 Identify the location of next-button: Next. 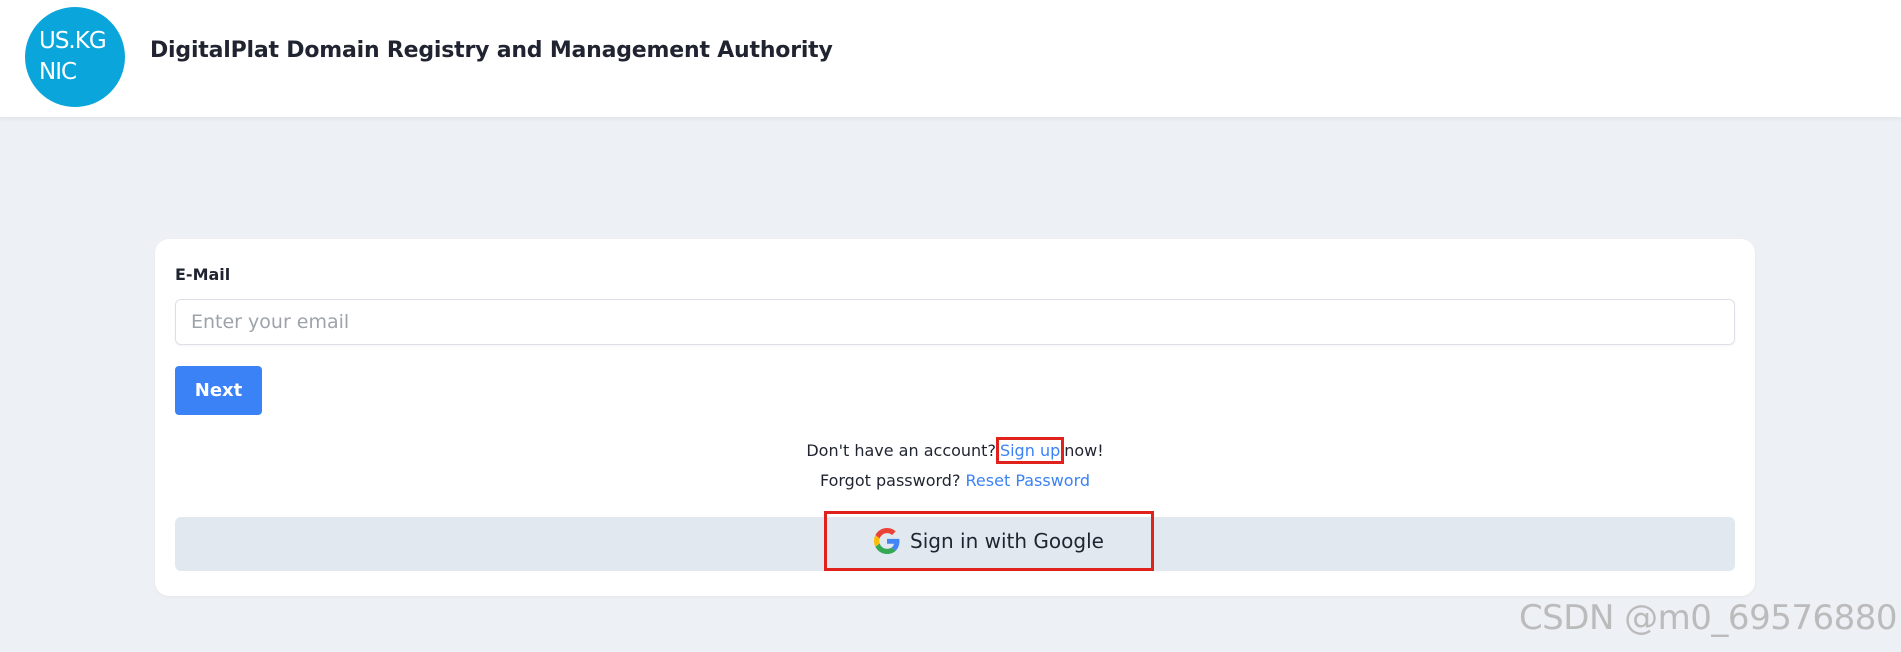
(218, 390).